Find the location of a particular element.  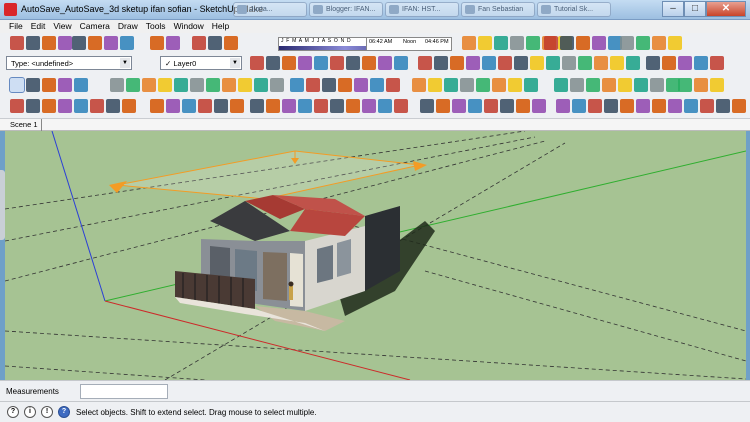

menu-tools: Tools is located at coordinates (157, 26).